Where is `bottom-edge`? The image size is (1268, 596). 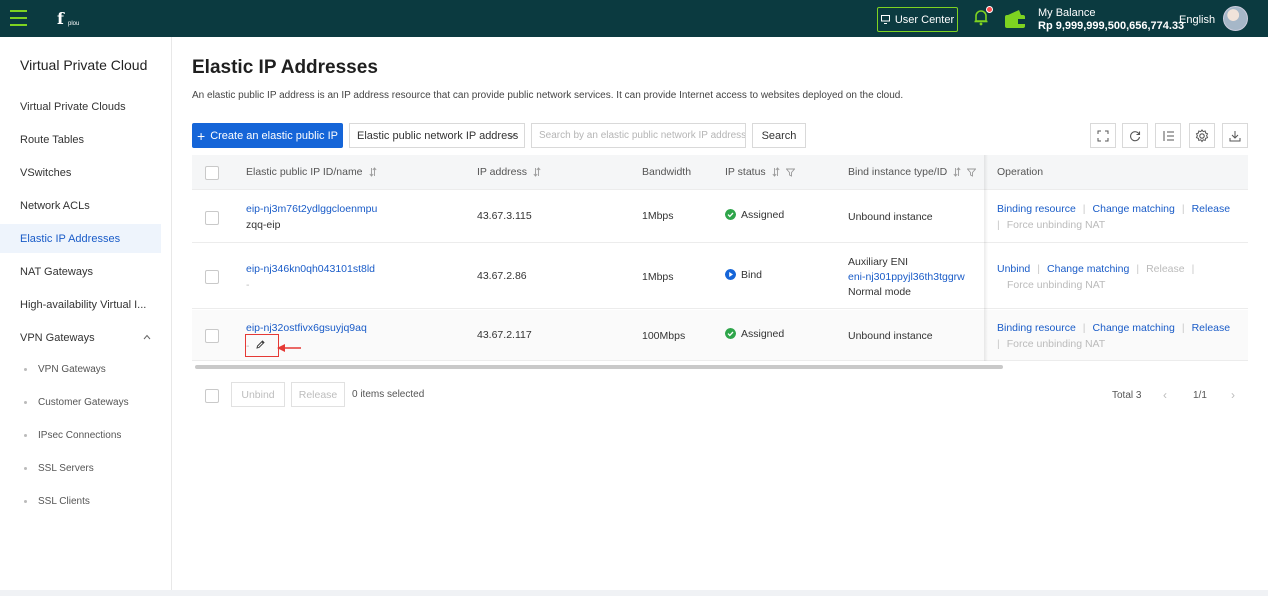 bottom-edge is located at coordinates (634, 593).